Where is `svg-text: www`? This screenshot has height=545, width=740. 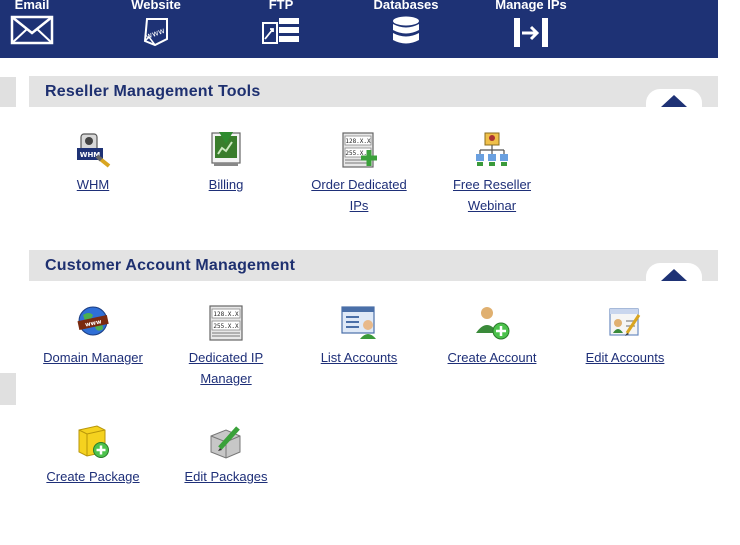 svg-text: www is located at coordinates (155, 33).